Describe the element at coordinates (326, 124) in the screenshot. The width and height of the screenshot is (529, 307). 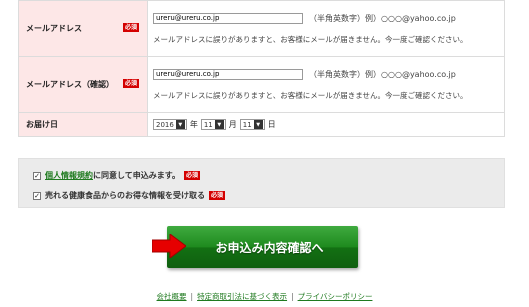
I see `delivery-date-value-cell: 2016 ▼ 年 11 ▼ 月 11 ▼ 日` at that location.